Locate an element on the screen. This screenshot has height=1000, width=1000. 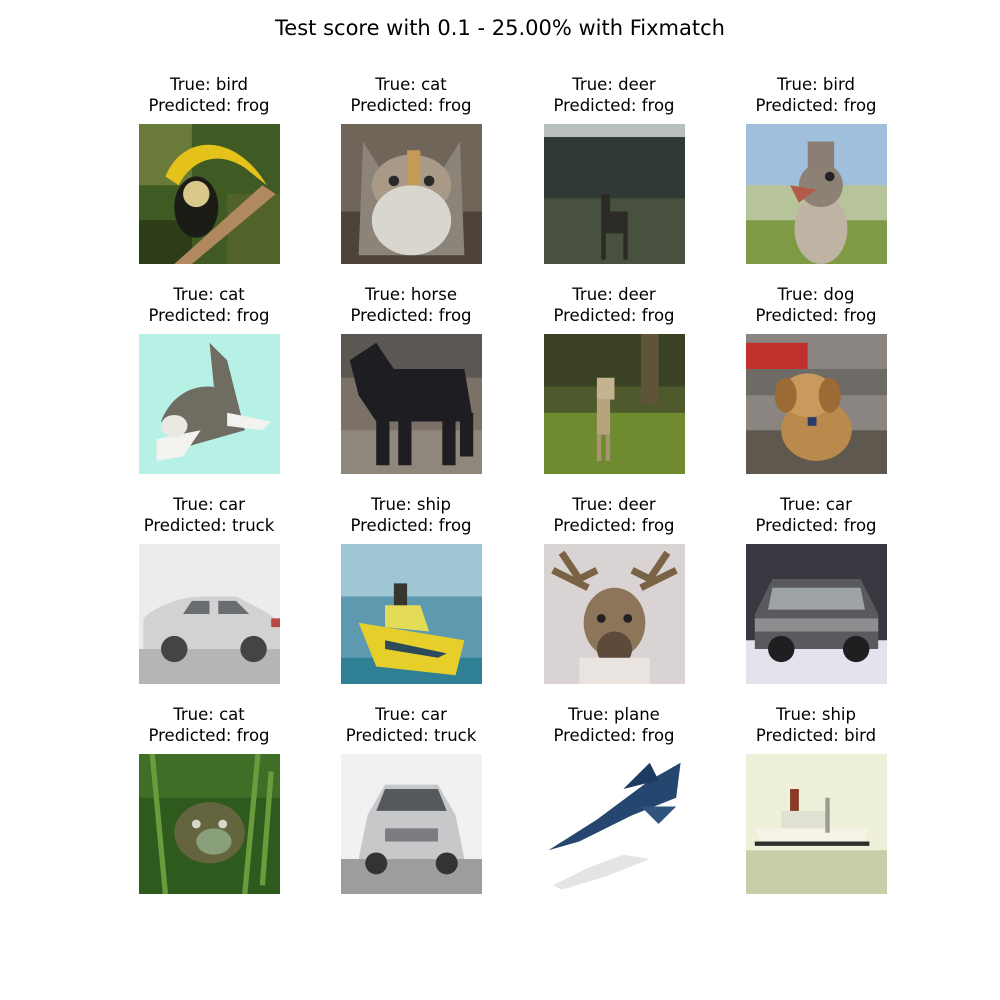
grid-cell-11: True: deer Predicted: frog is located at coordinates (614, 589).